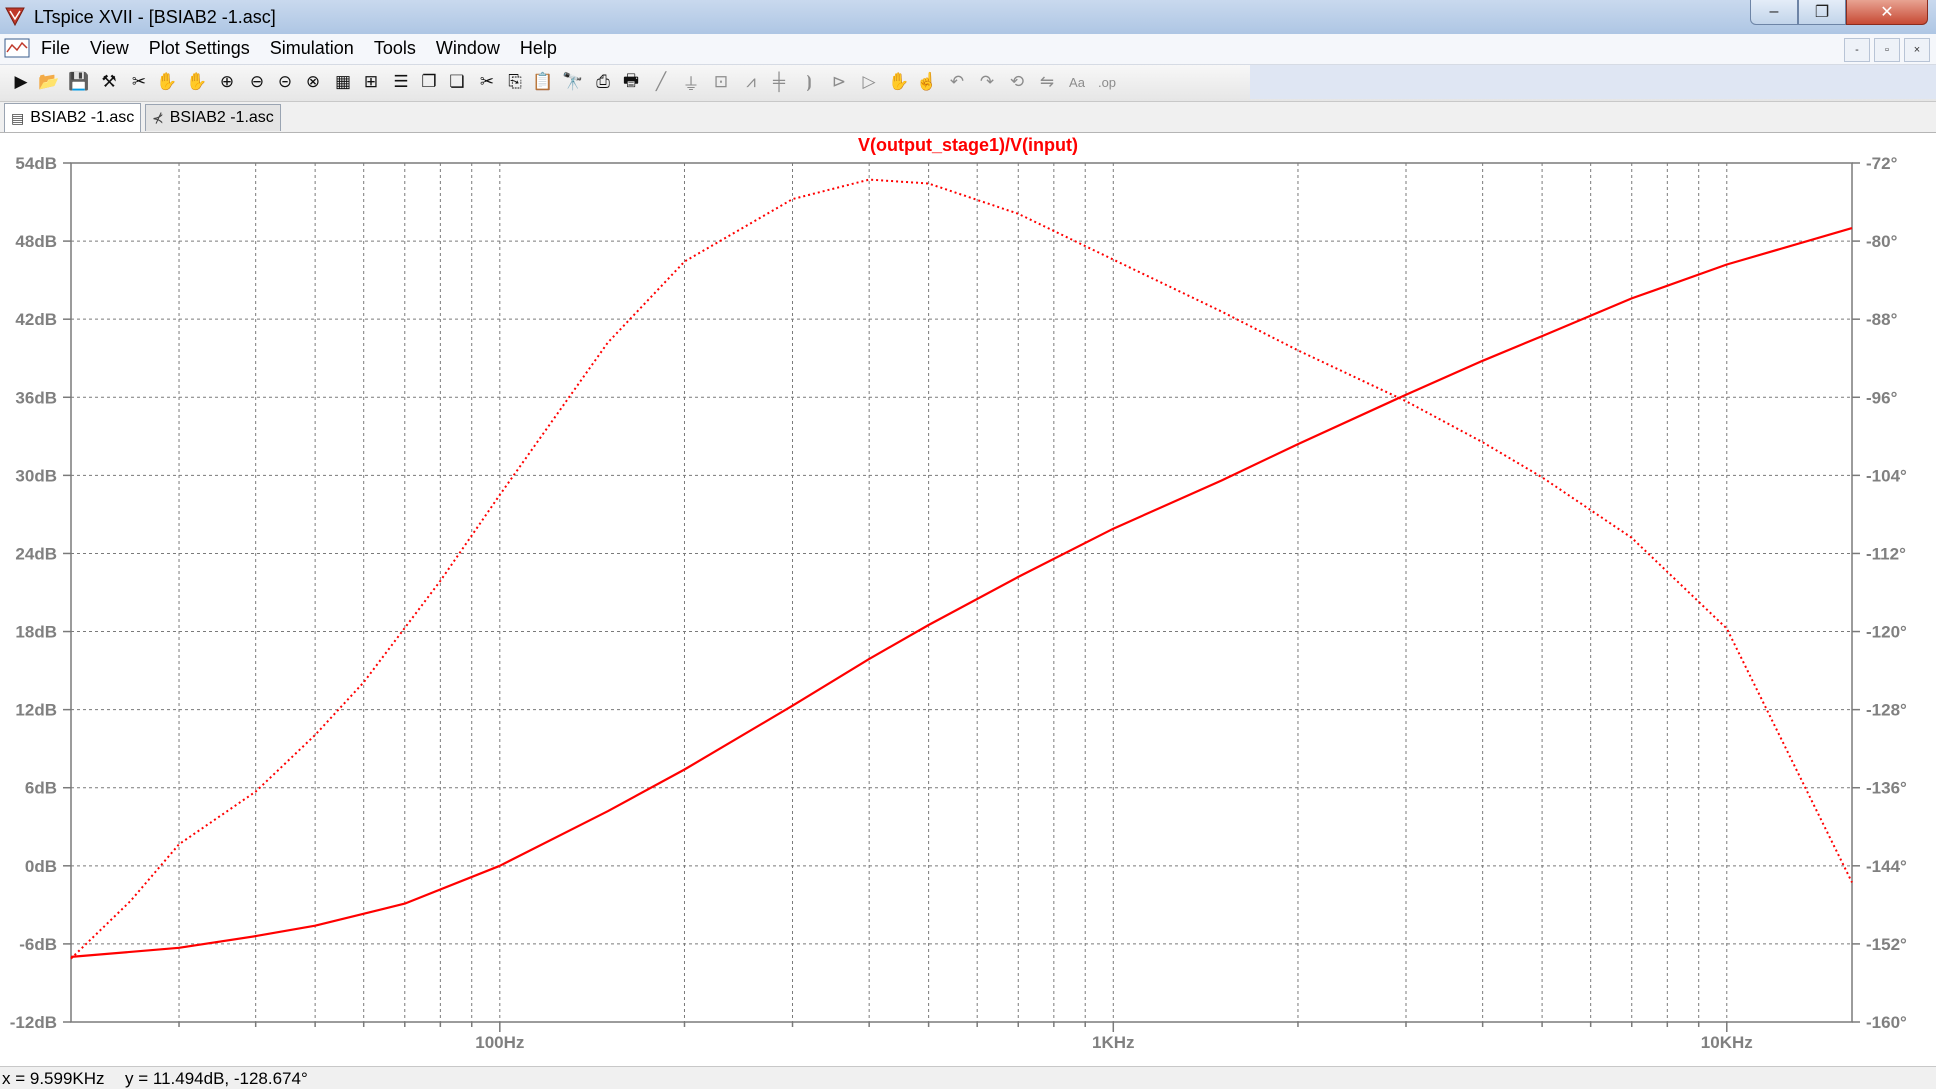 Image resolution: width=1936 pixels, height=1089 pixels. What do you see at coordinates (968, 117) in the screenshot?
I see `document-tabs: ▤ BSIAB2 -1.asc ⊀ BSIAB2 -1.asc` at bounding box center [968, 117].